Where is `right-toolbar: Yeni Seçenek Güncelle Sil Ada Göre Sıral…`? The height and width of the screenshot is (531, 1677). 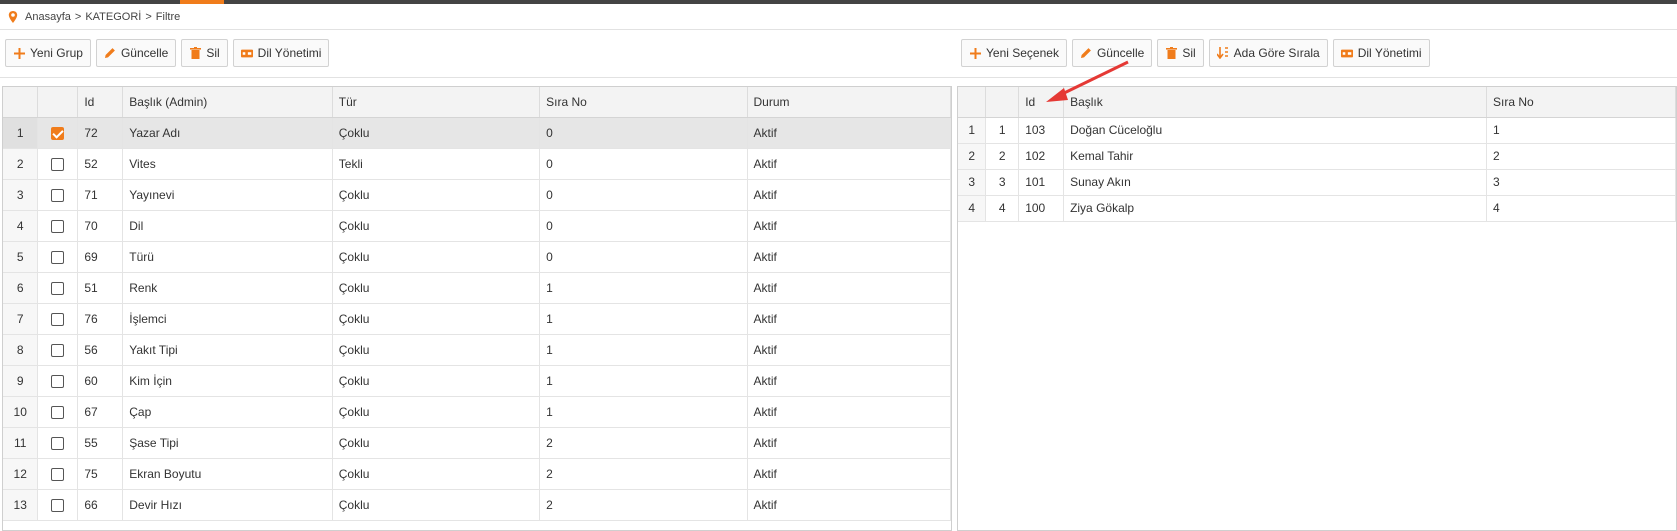
right-toolbar: Yeni Seçenek Güncelle Sil Ada Göre Sıral… is located at coordinates (1195, 53).